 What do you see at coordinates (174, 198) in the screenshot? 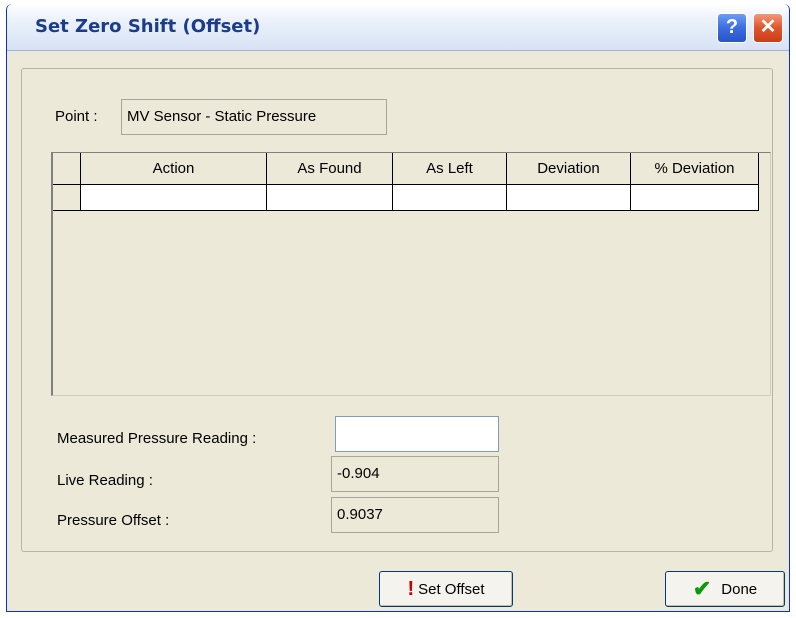
I see `table-cell-action` at bounding box center [174, 198].